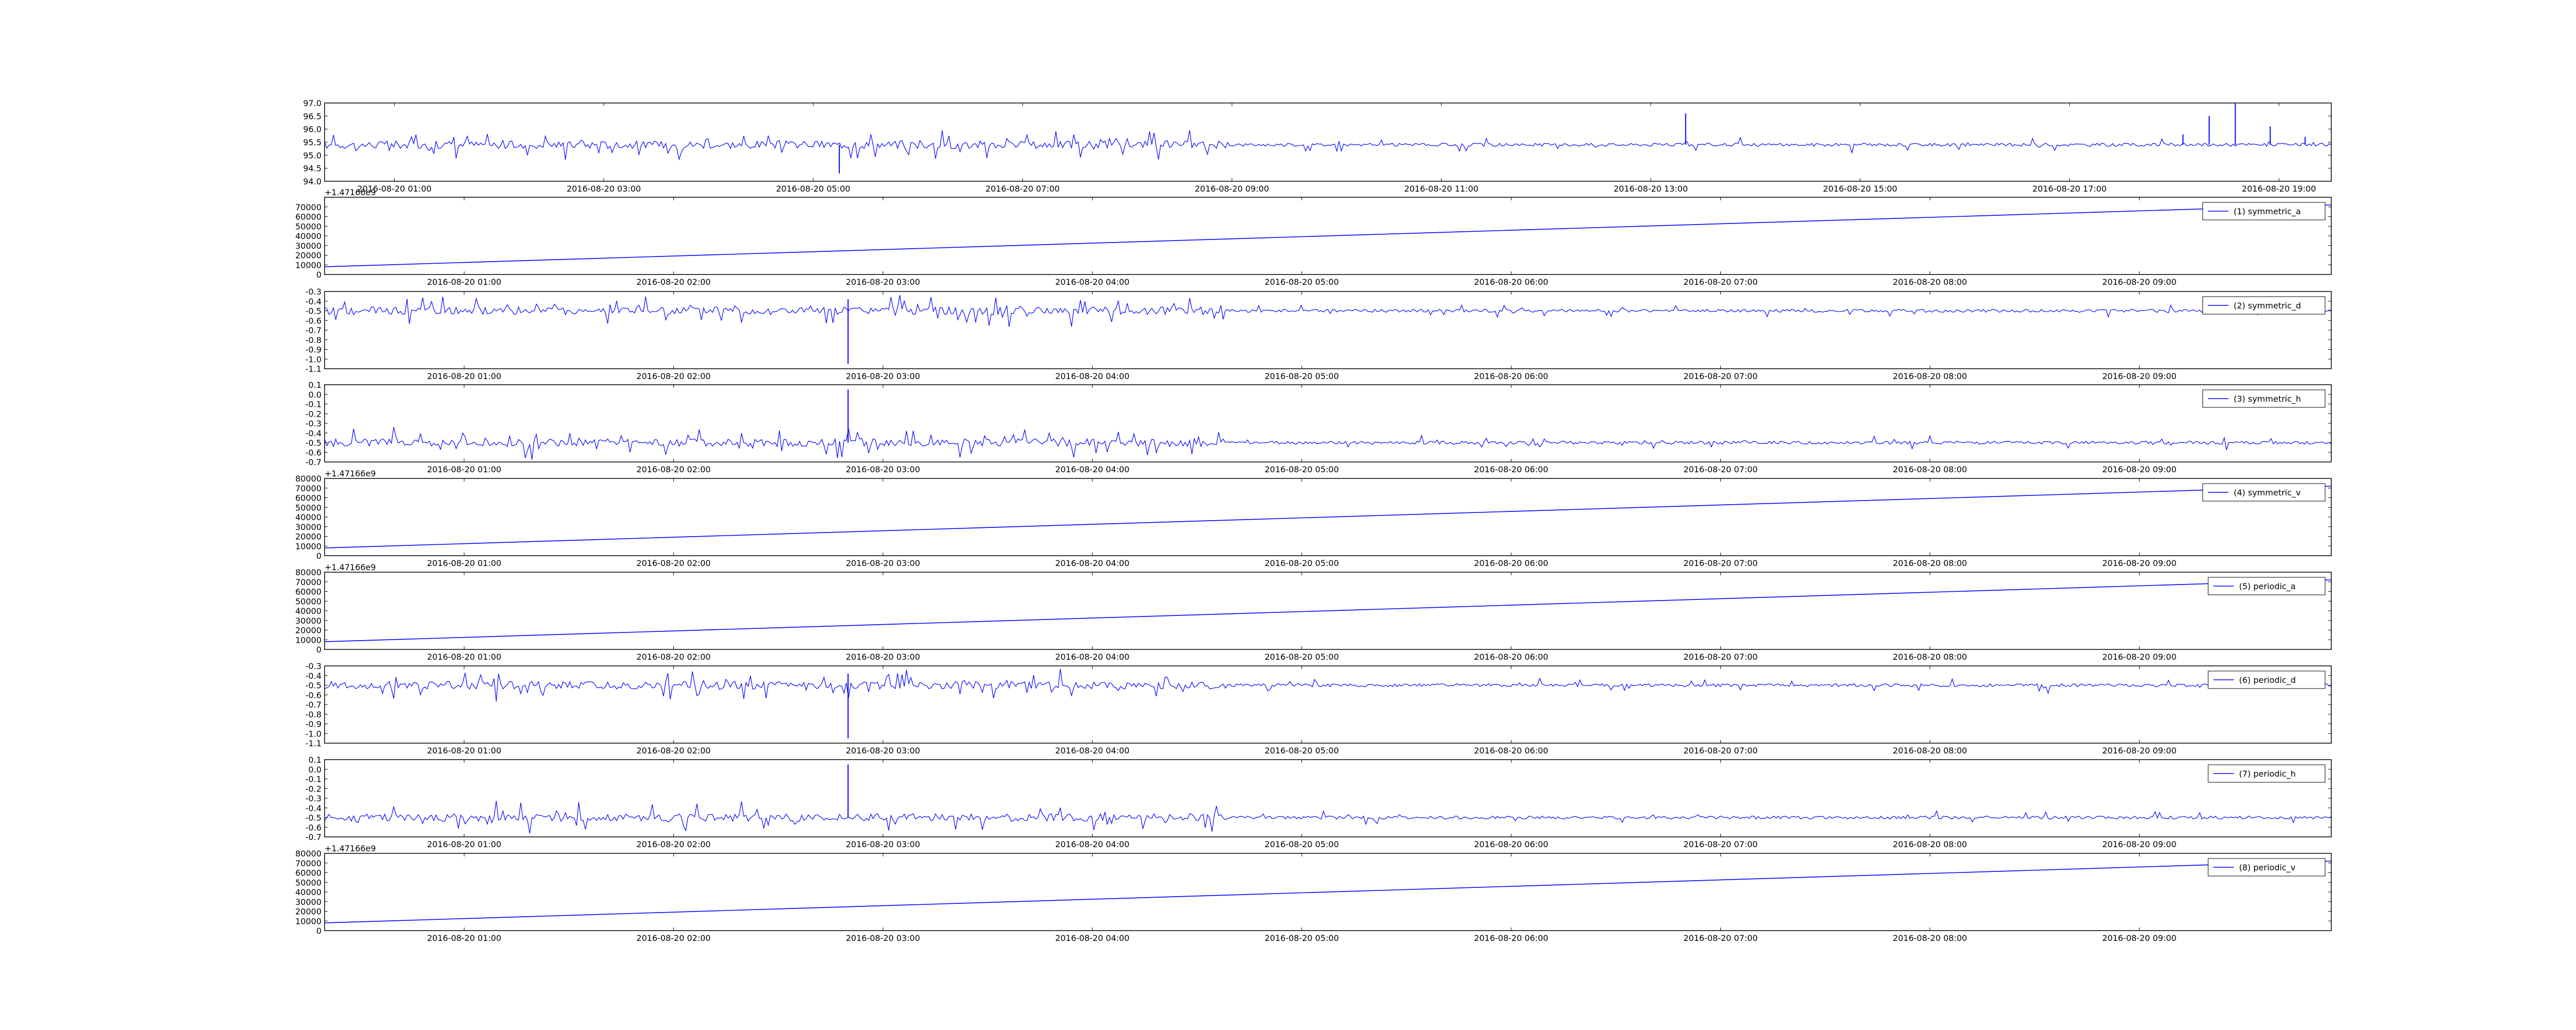  I want to click on y-tick-label: -1.1, so click(313, 369).